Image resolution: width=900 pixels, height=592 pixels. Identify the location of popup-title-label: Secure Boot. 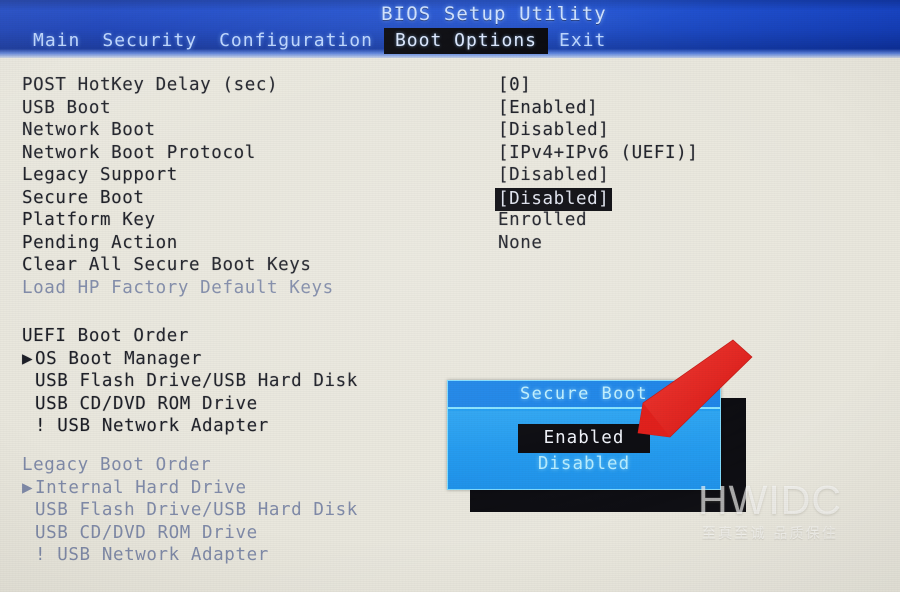
(584, 394).